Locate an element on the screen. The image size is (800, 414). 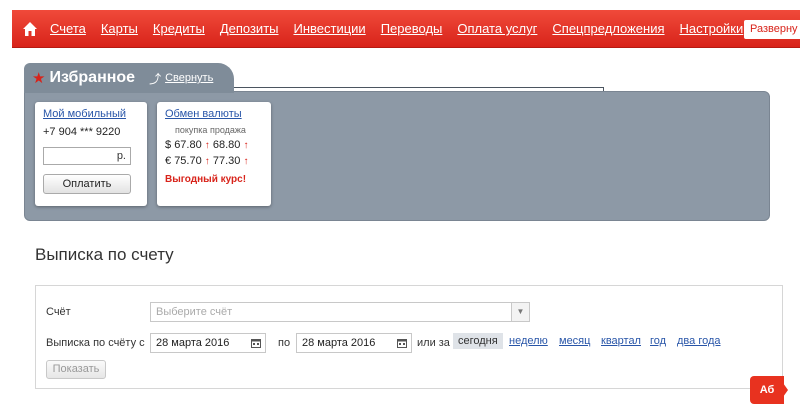
to-date-value: 28 марта 2016 is located at coordinates (339, 343).